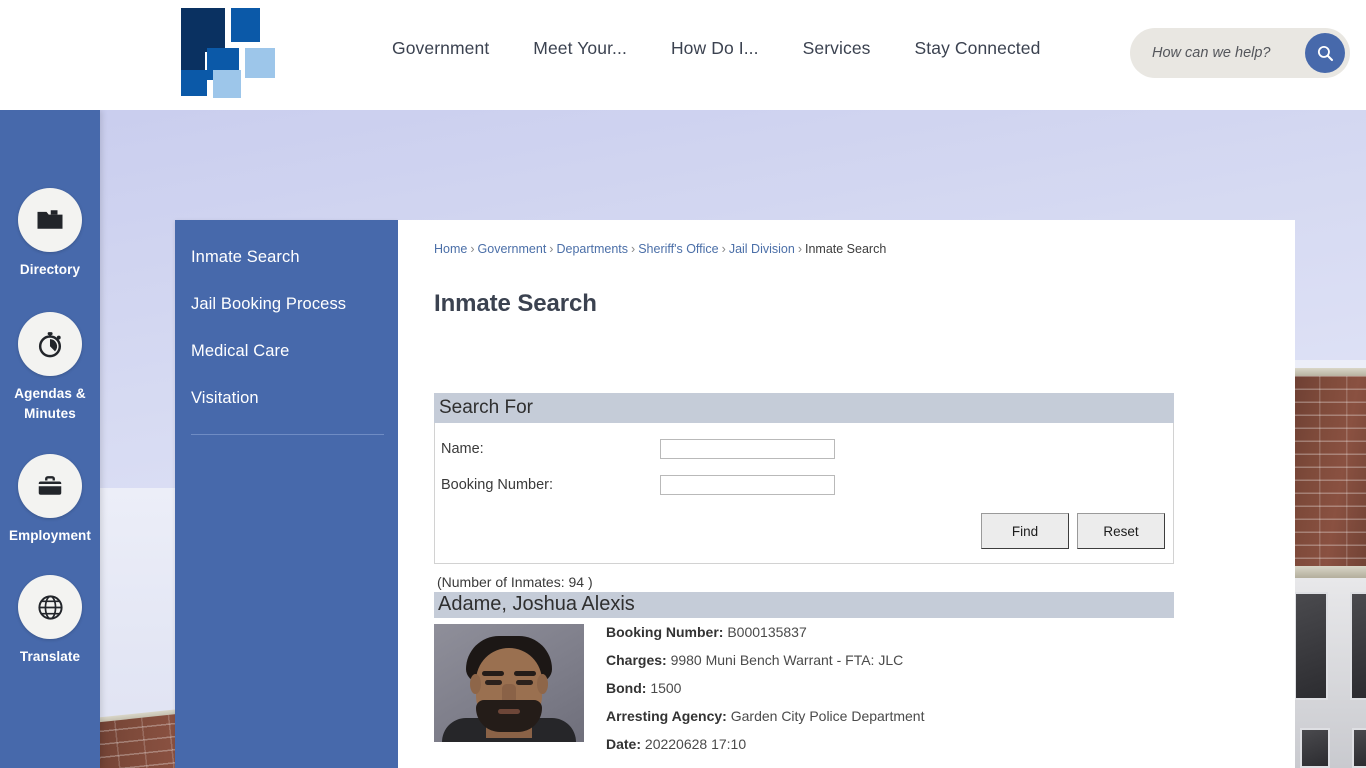 The height and width of the screenshot is (768, 1366). I want to click on find-button: Find, so click(1025, 531).